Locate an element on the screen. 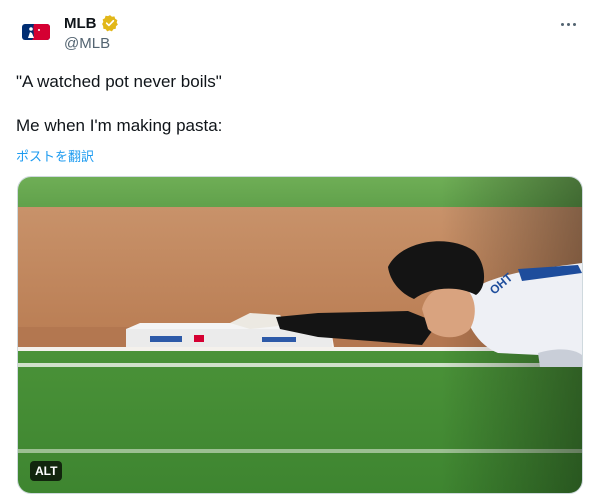 This screenshot has height=497, width=592. post-text-line: Me when I'm making pasta: is located at coordinates (119, 125).